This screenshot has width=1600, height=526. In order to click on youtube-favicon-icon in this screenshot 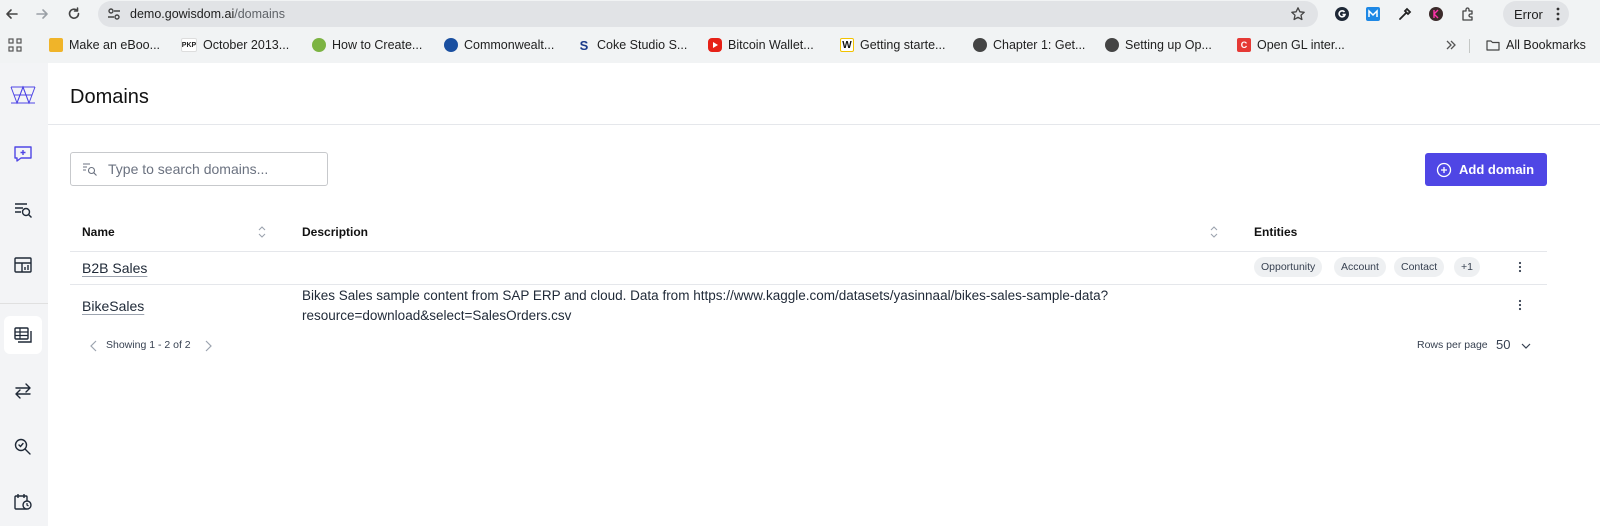, I will do `click(715, 45)`.